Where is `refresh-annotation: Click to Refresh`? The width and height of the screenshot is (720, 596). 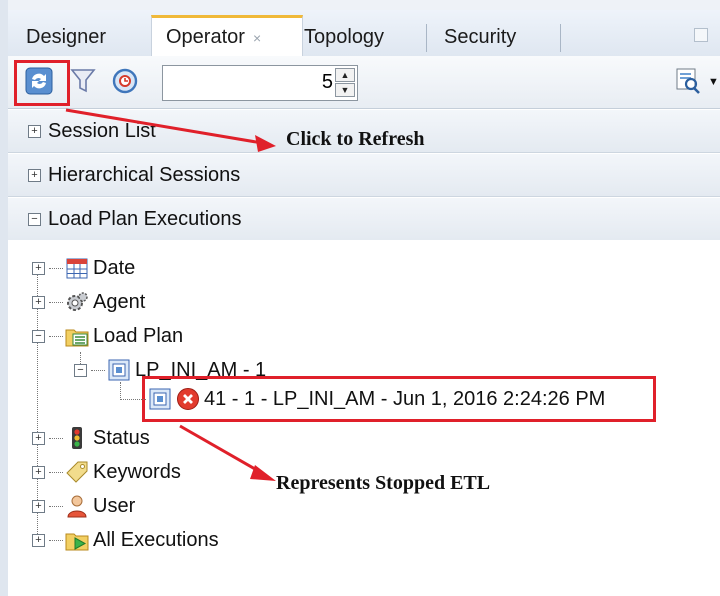 refresh-annotation: Click to Refresh is located at coordinates (355, 139).